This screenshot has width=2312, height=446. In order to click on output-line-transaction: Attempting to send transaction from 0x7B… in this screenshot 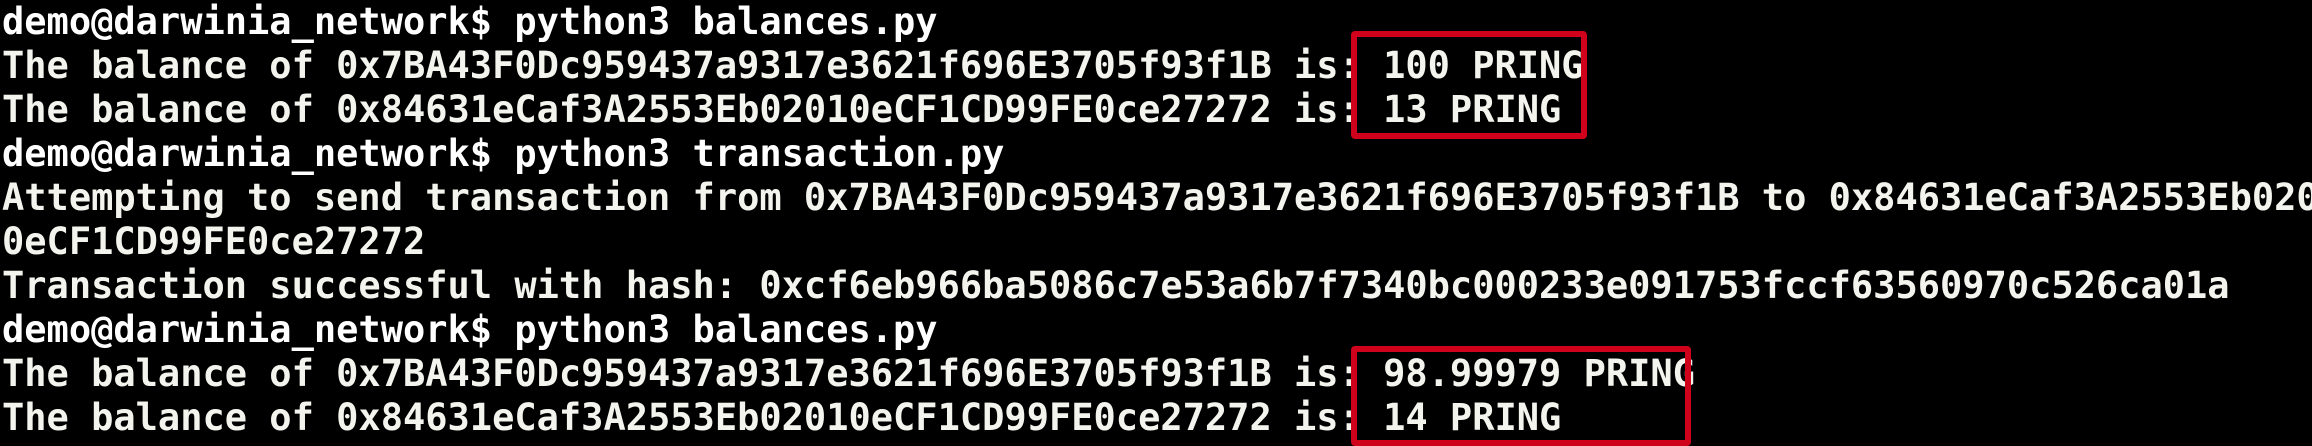, I will do `click(1157, 197)`.